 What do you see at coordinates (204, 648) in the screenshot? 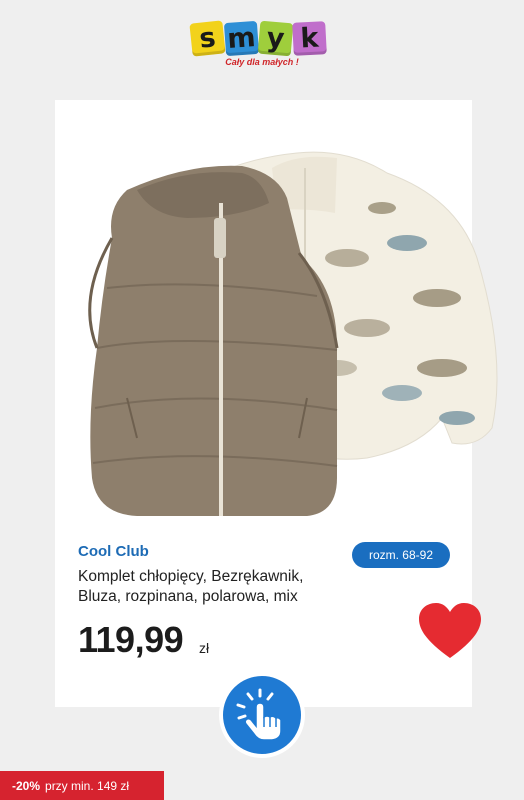
I see `price-currency: zł` at bounding box center [204, 648].